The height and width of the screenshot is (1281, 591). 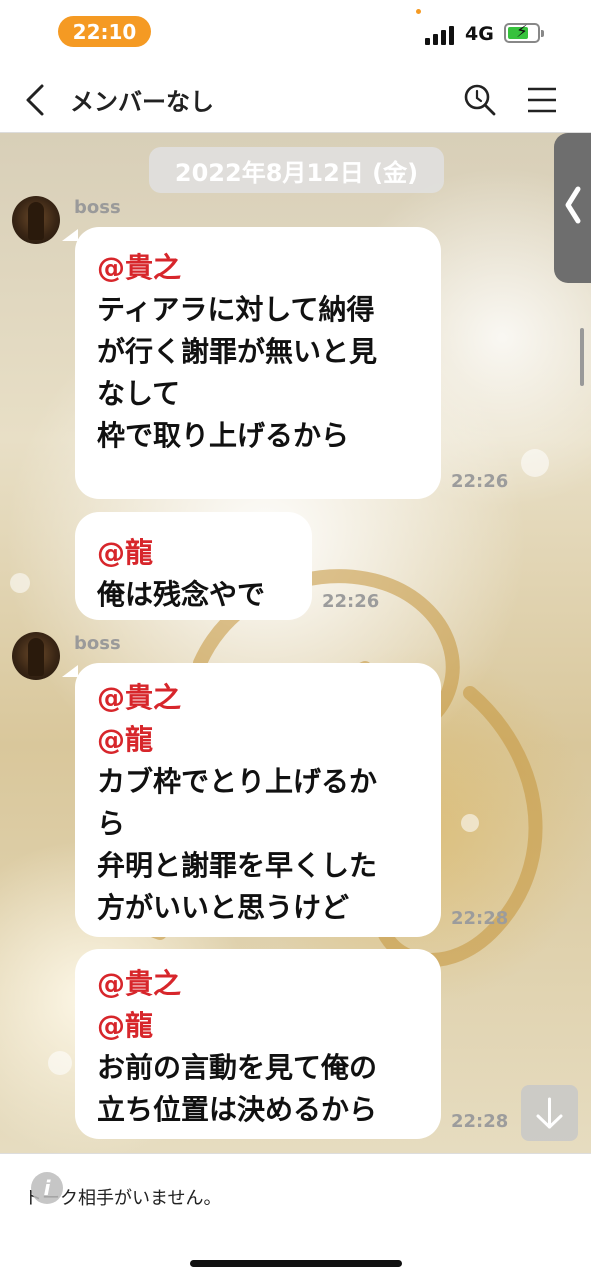 What do you see at coordinates (418, 11) in the screenshot?
I see `privacy-indicator-dot` at bounding box center [418, 11].